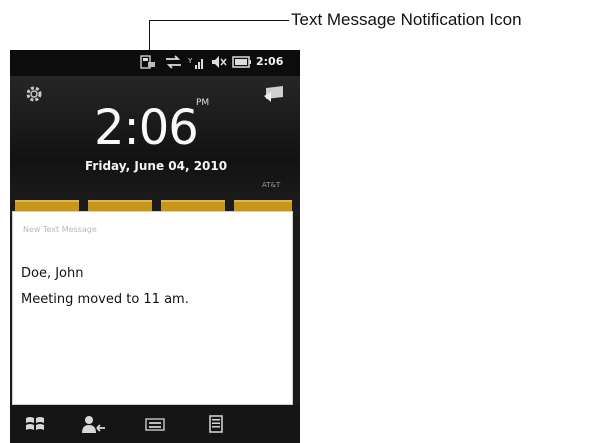  I want to click on menu-list-icon, so click(216, 424).